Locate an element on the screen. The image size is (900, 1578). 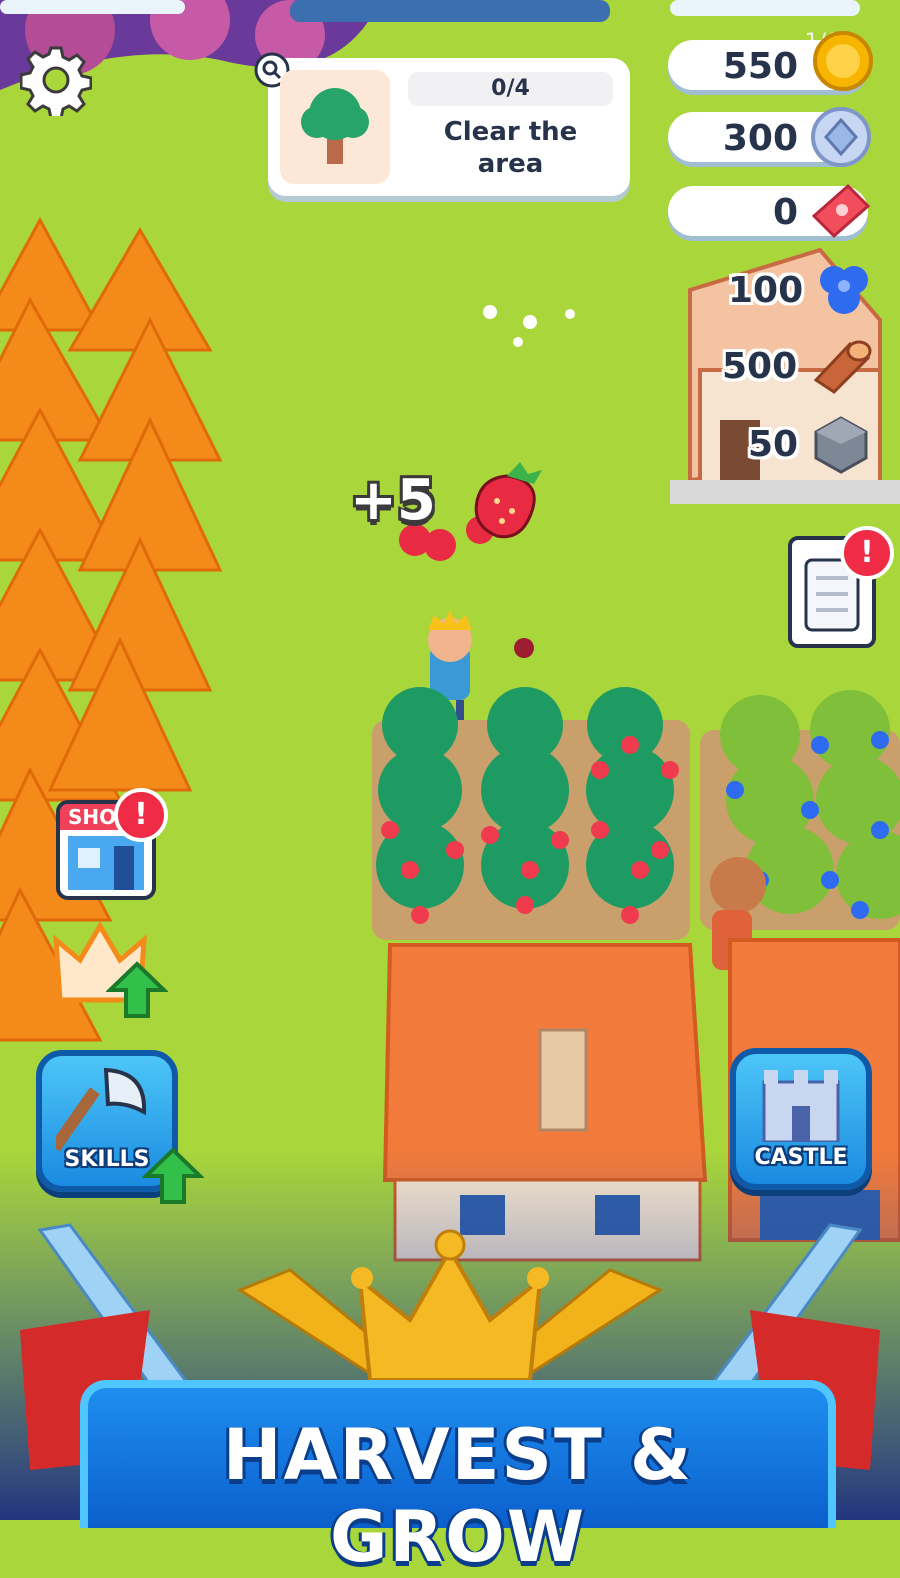
blueberry-icon is located at coordinates (844, 290).